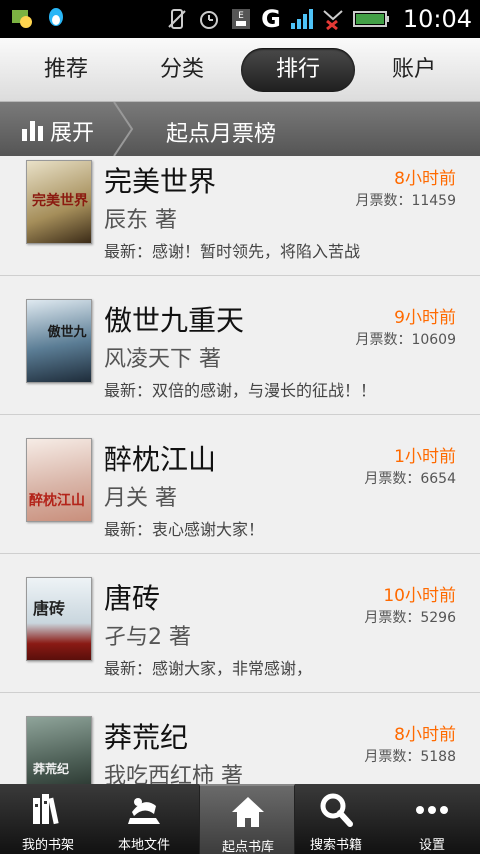 Image resolution: width=480 pixels, height=854 pixels. I want to click on book-monthly-votes: 月票数：10609, so click(405, 340).